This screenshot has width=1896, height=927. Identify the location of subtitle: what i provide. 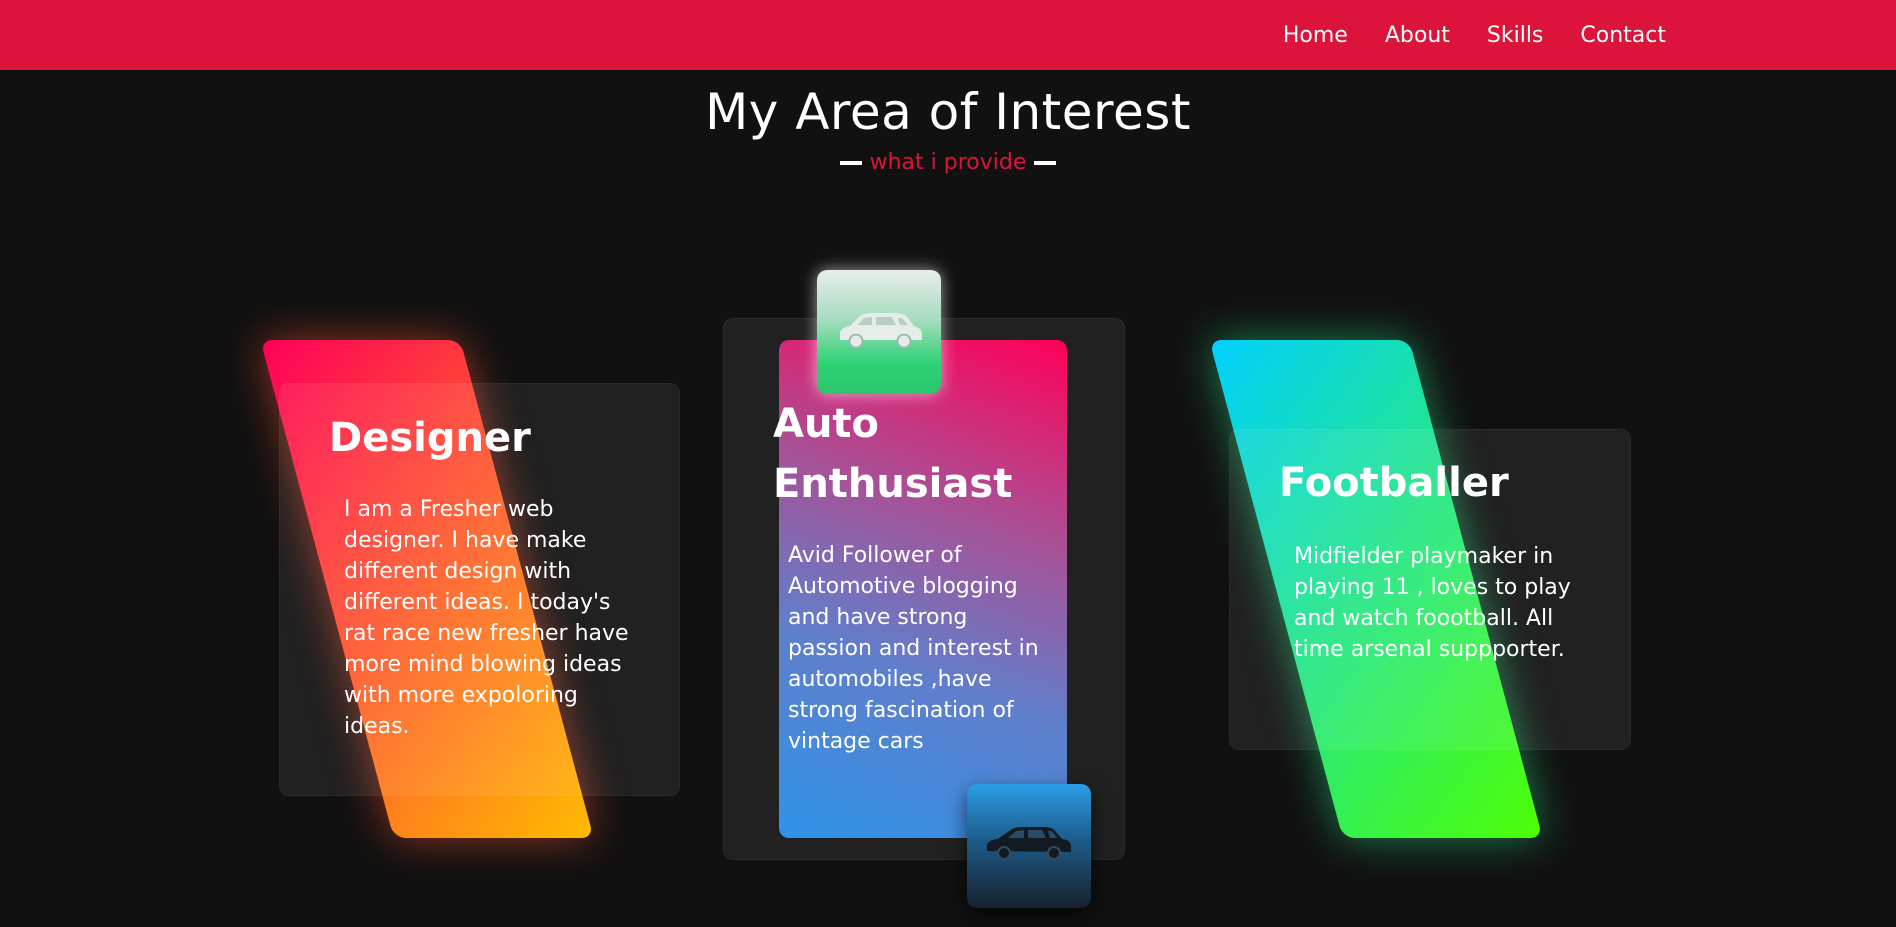
(948, 162).